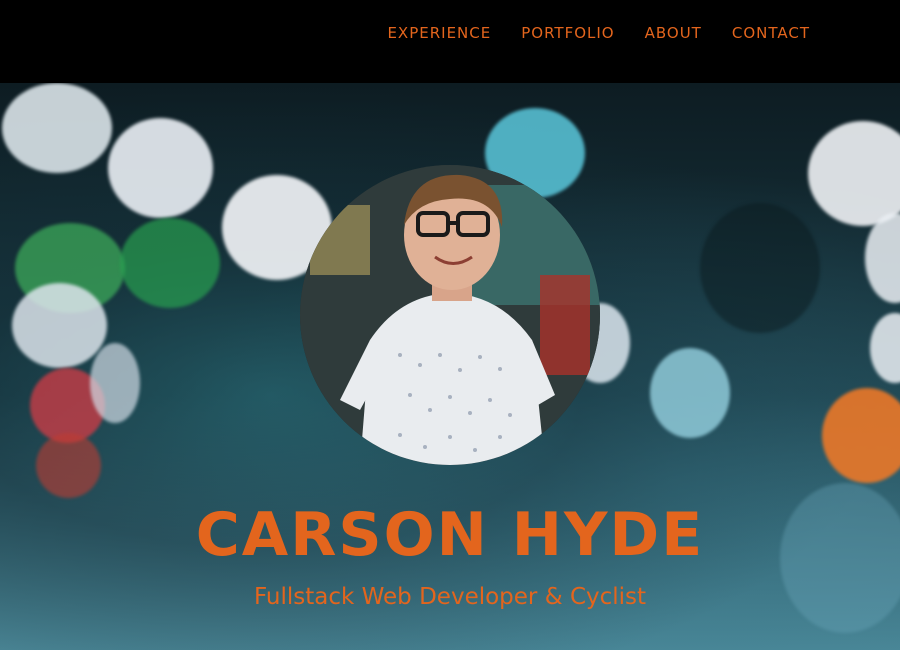 This screenshot has height=650, width=900. I want to click on nav-link-about: ABOUT, so click(673, 33).